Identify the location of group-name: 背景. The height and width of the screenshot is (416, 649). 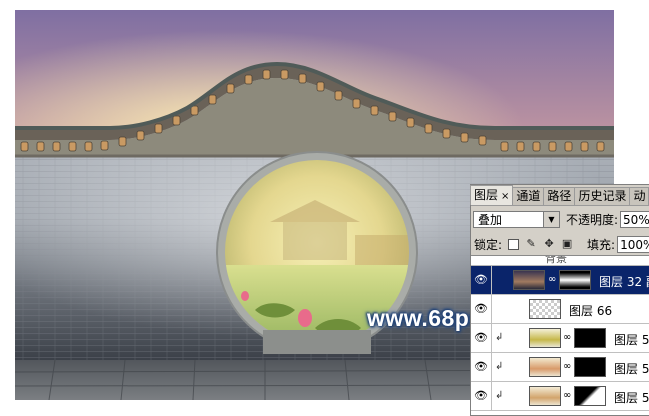
(556, 260).